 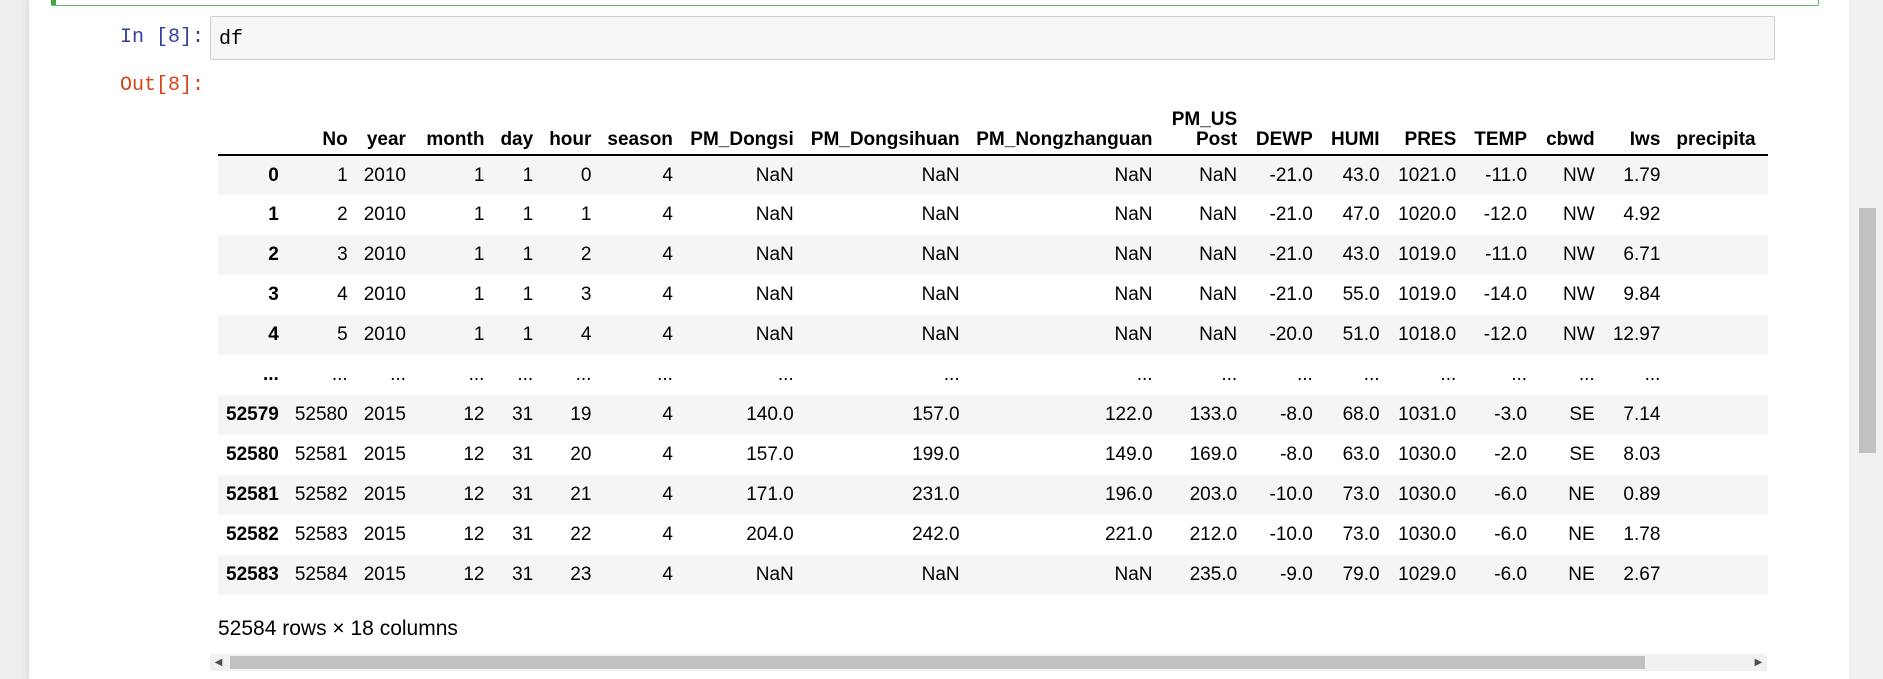 What do you see at coordinates (321, 494) in the screenshot?
I see `table-cell: 52582` at bounding box center [321, 494].